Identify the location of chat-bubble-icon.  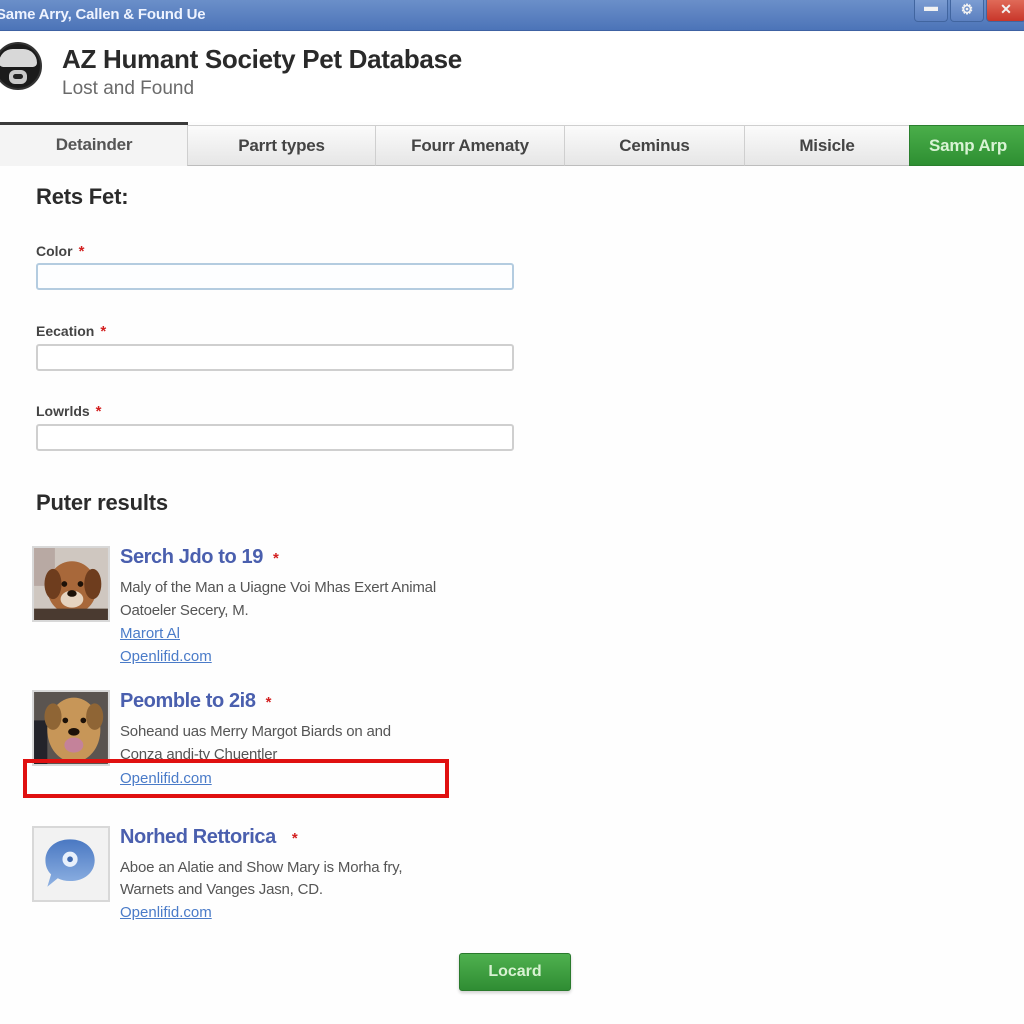
(71, 864).